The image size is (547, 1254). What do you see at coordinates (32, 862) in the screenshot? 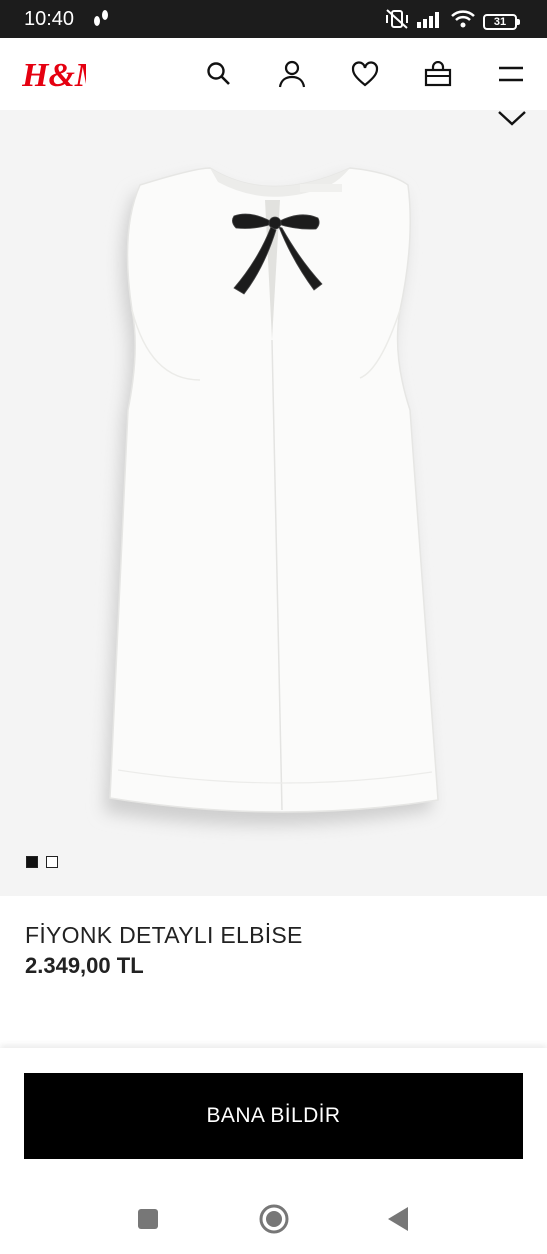
I see `pagination-dot-active` at bounding box center [32, 862].